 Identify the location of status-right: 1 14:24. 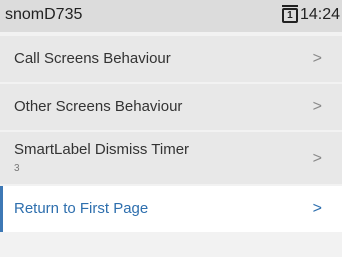
(310, 14).